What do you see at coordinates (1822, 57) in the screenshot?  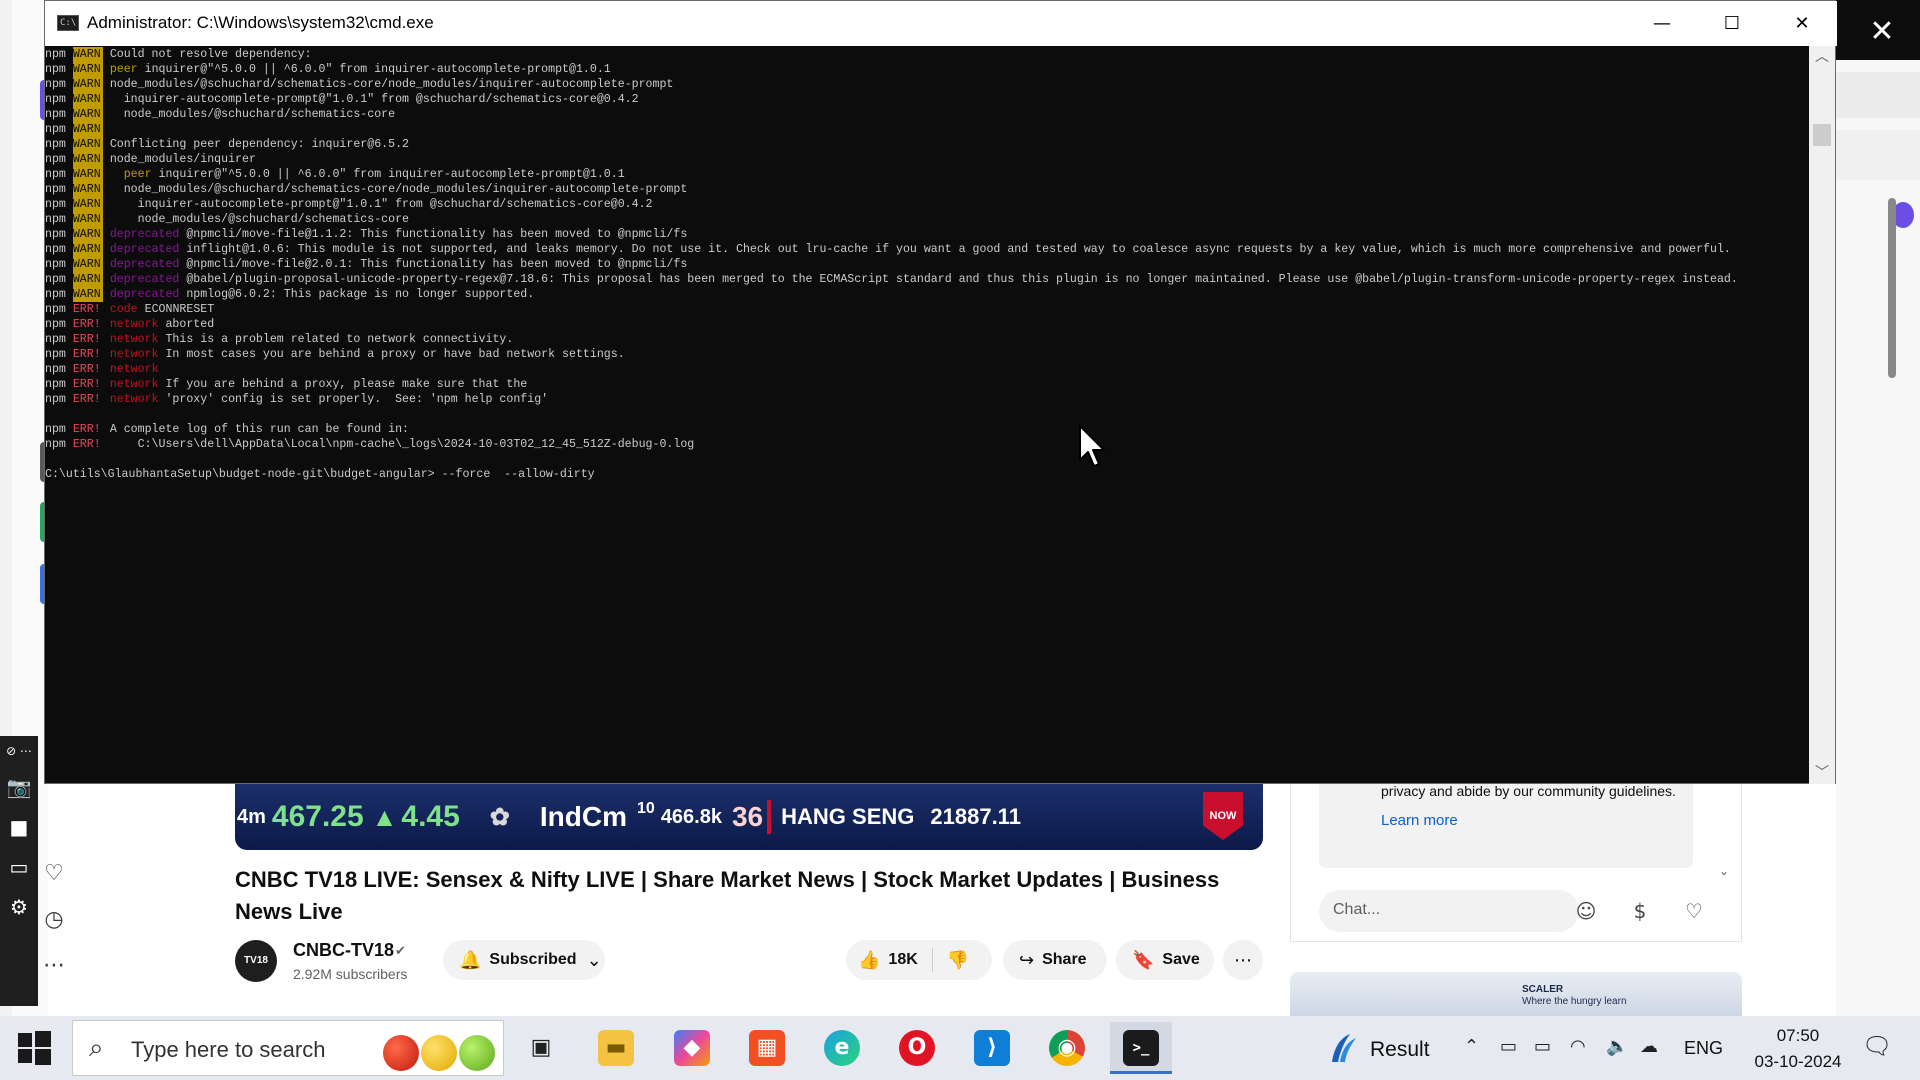 I see `scroll-up-arrow-icon: ︿` at bounding box center [1822, 57].